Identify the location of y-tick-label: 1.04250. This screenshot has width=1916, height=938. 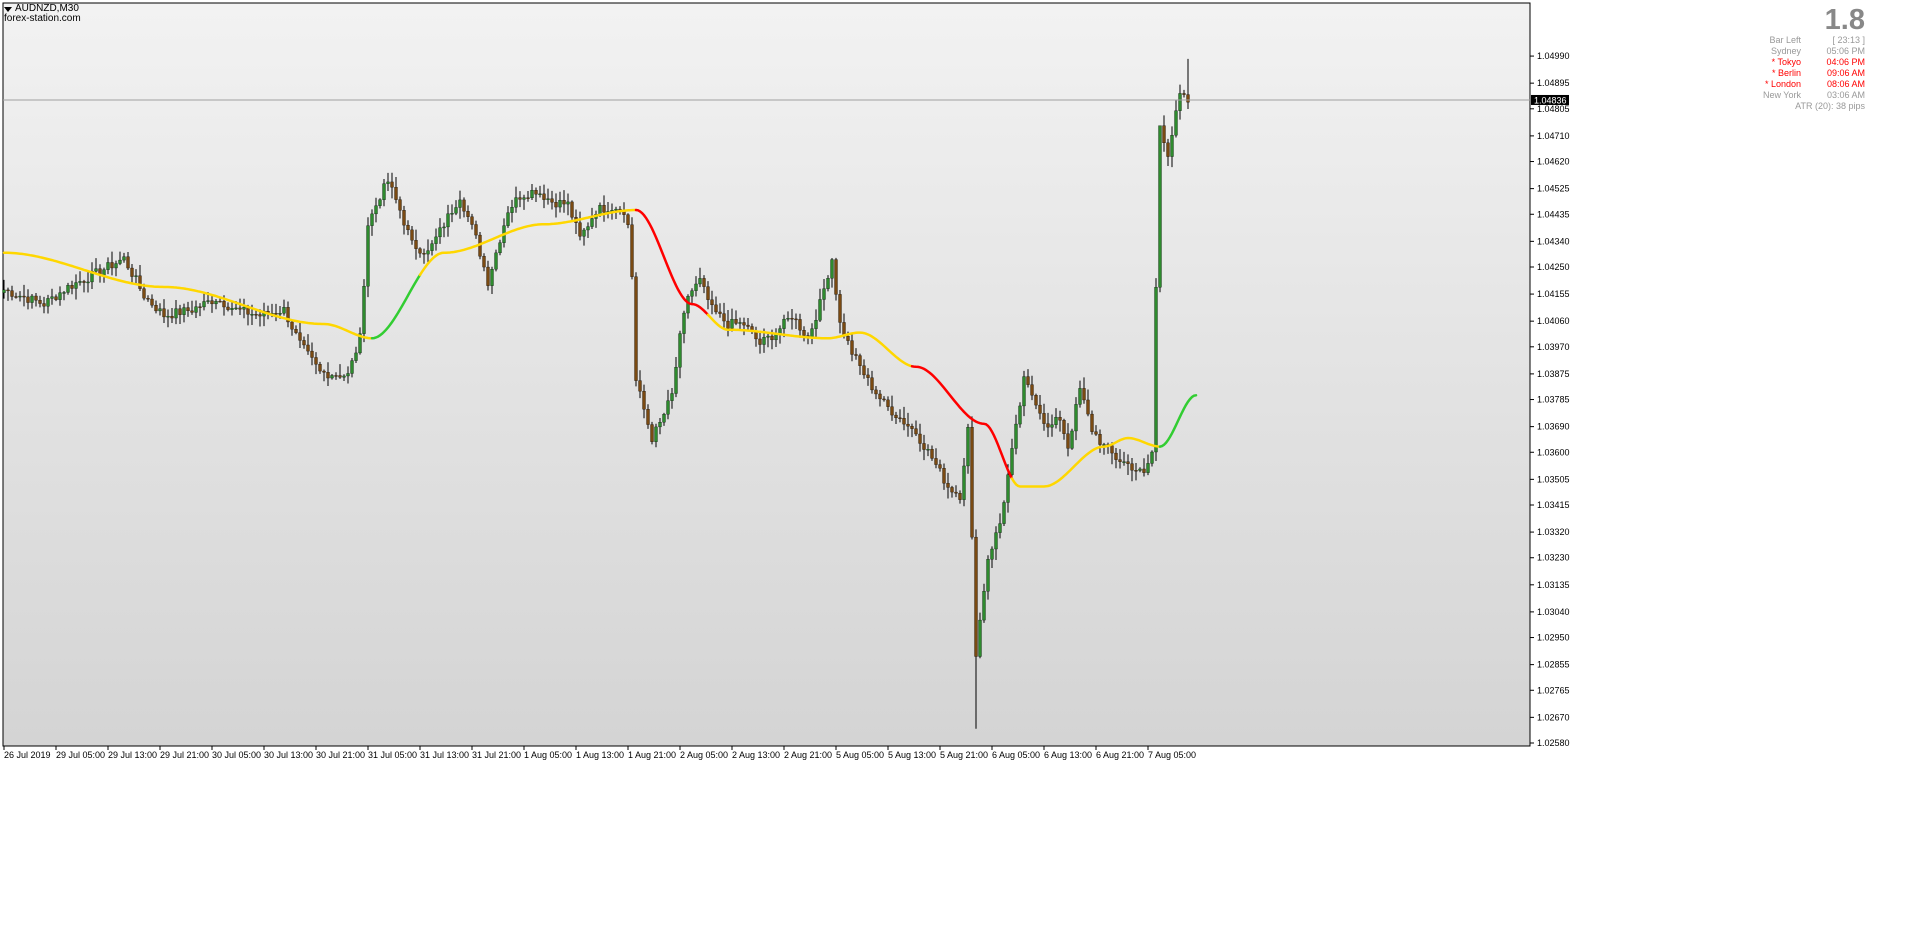
(1553, 267).